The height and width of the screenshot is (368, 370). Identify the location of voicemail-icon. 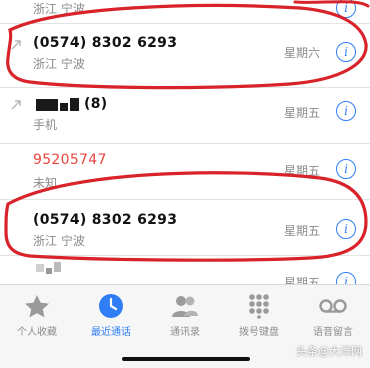
(333, 306).